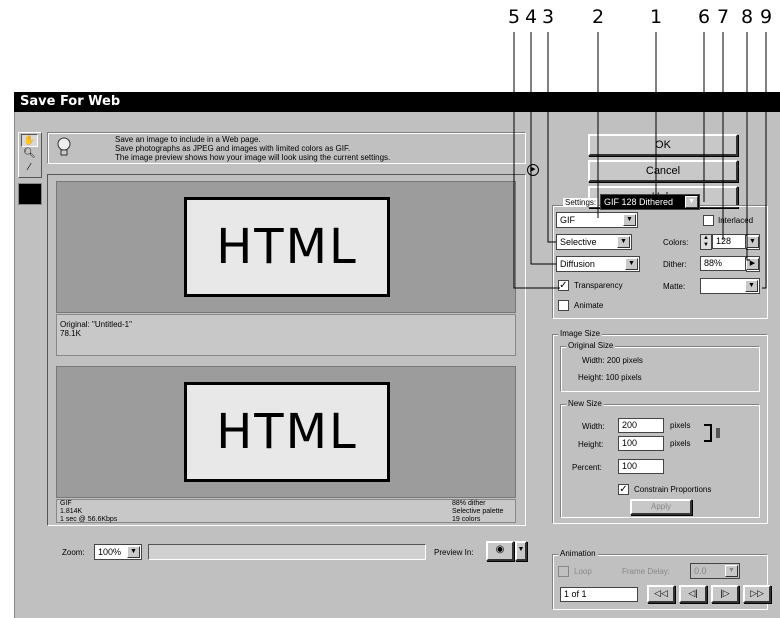  What do you see at coordinates (567, 220) in the screenshot?
I see `file-format-value: GIF` at bounding box center [567, 220].